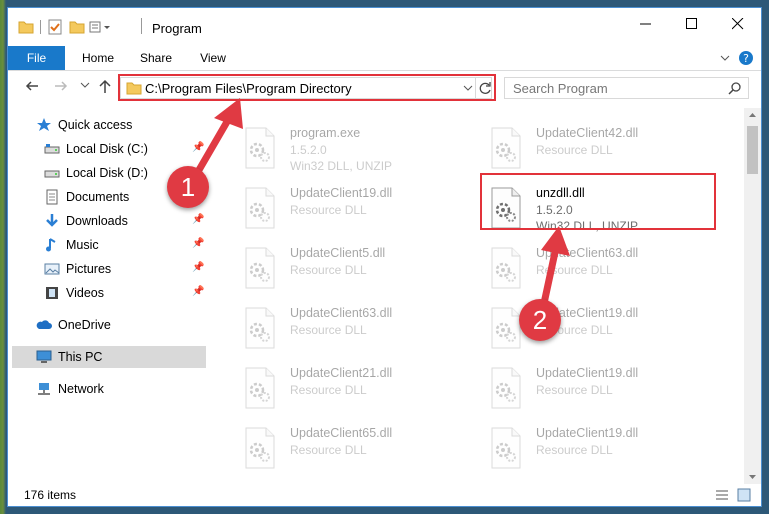  Describe the element at coordinates (357, 390) in the screenshot. I see `file-item: UpdateClient21.dll Resource DLL` at that location.